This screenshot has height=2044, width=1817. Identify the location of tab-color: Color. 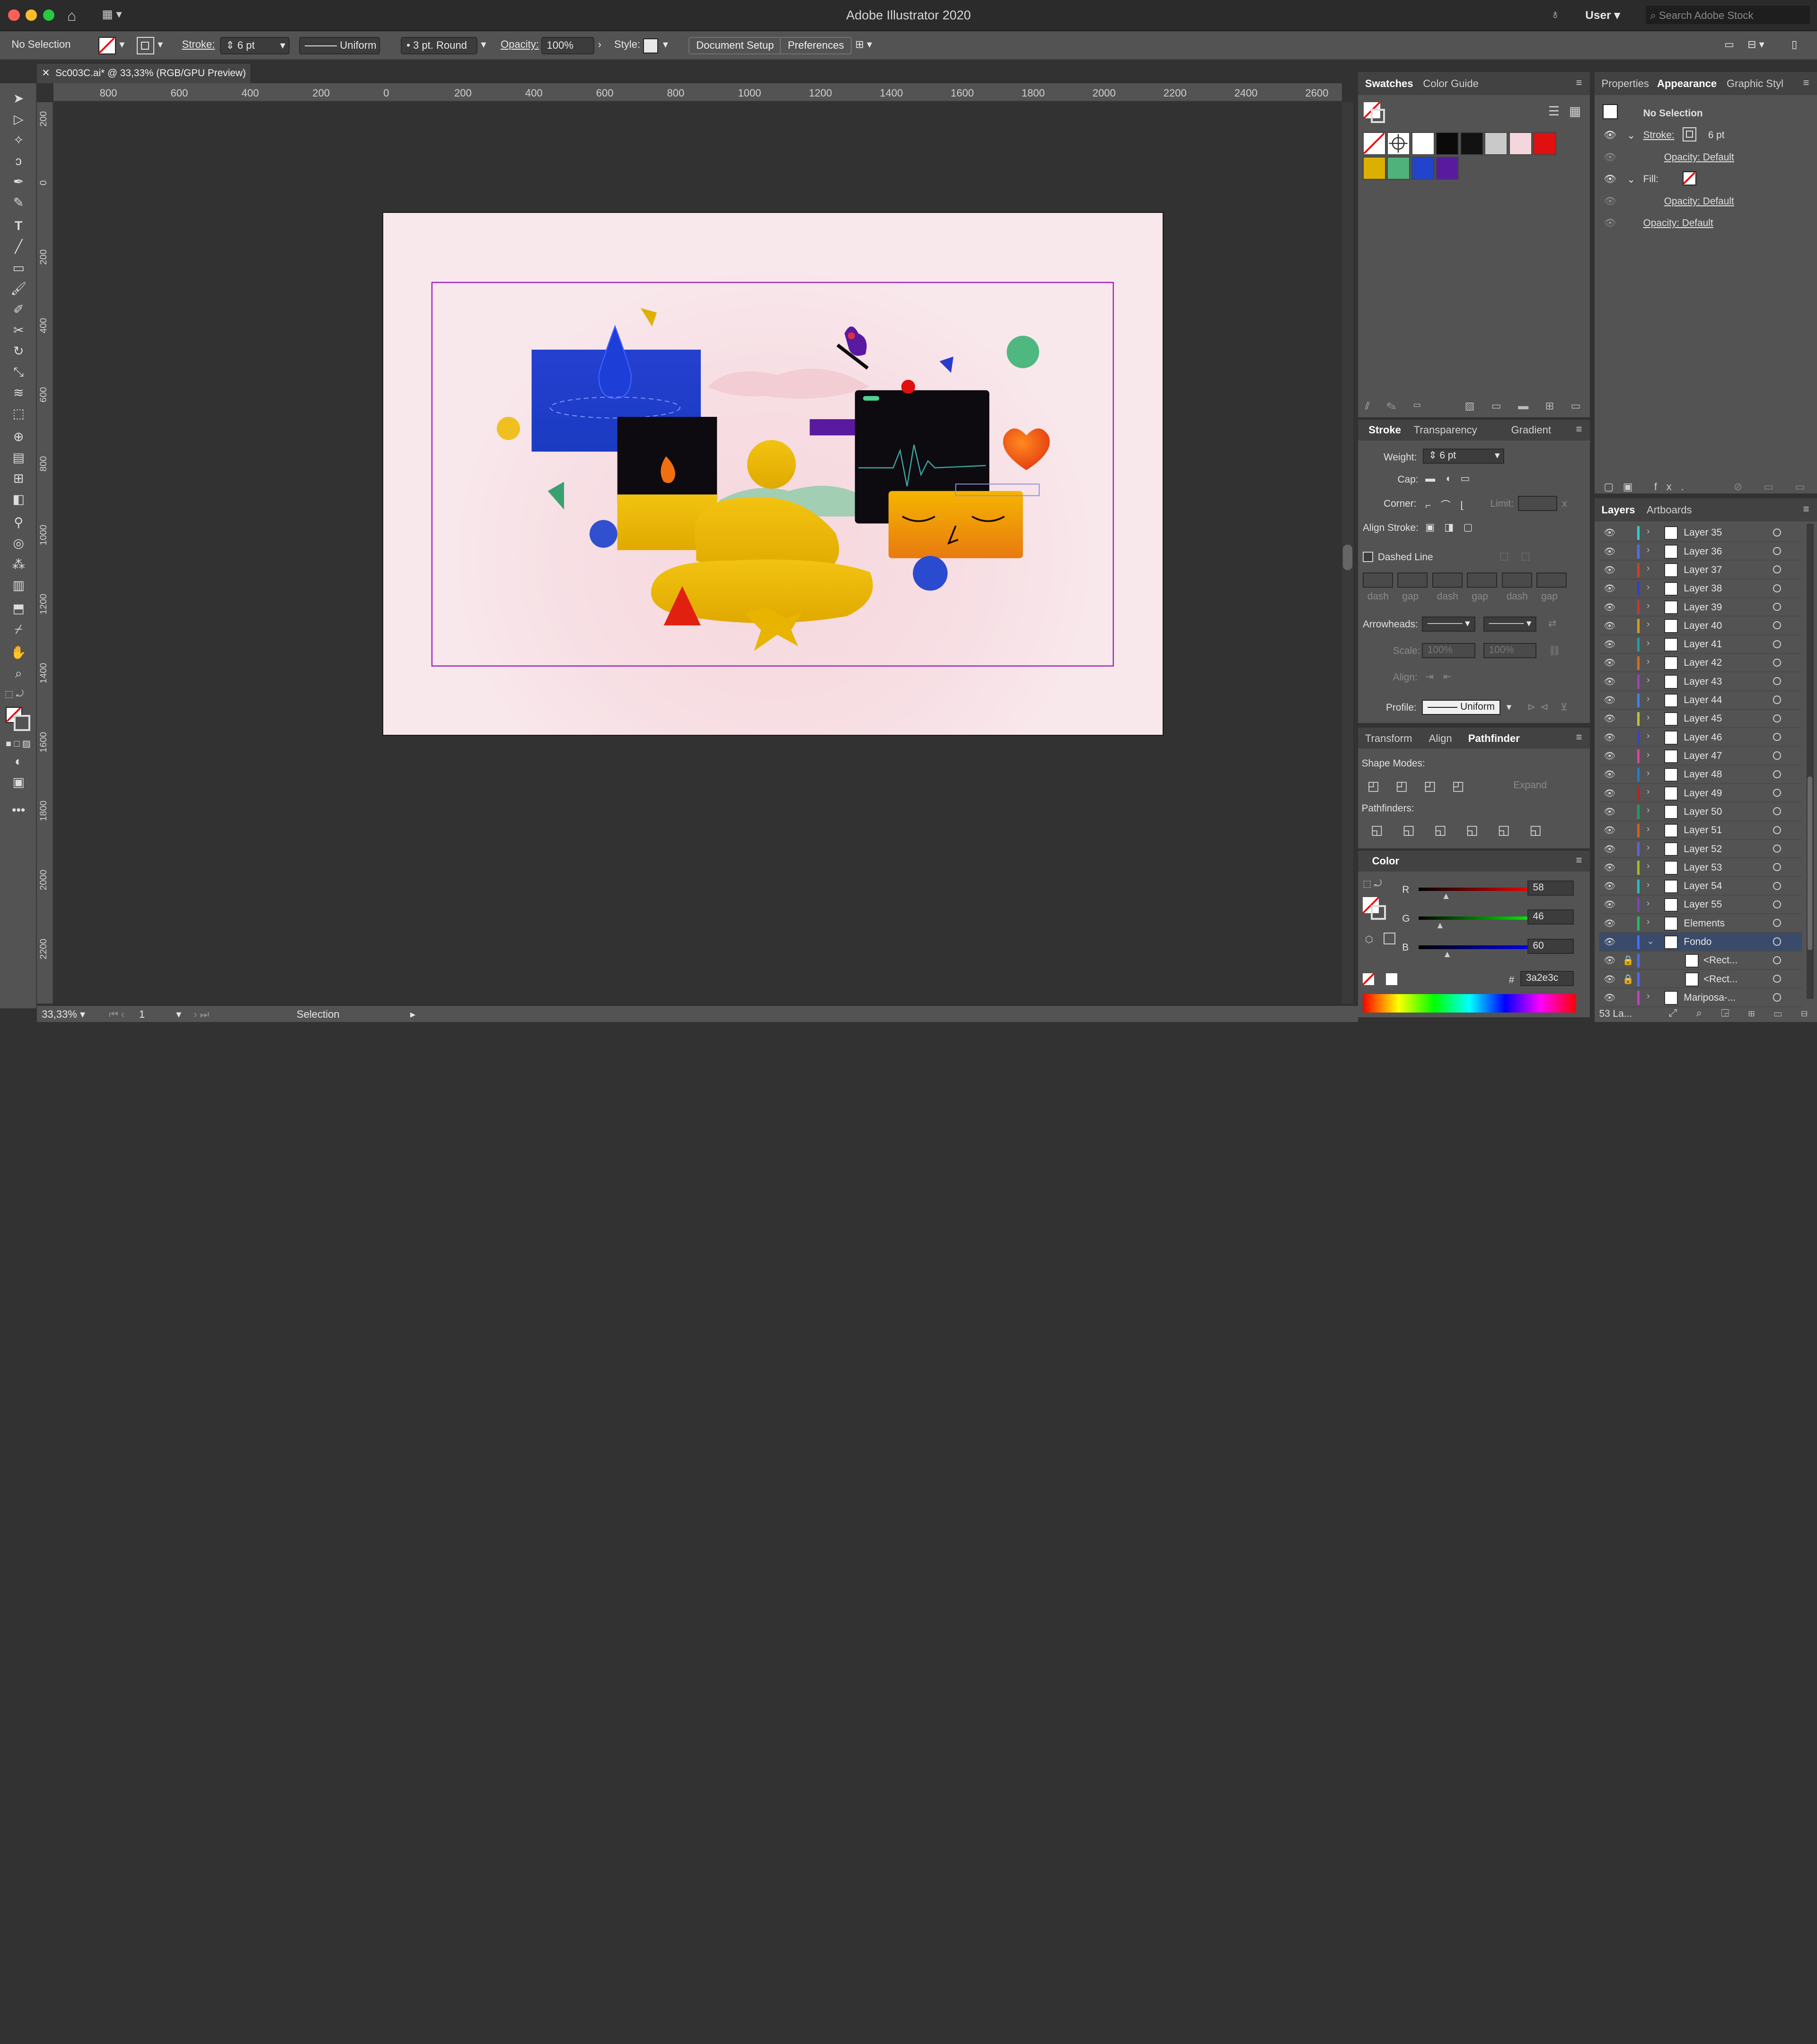
(1386, 861).